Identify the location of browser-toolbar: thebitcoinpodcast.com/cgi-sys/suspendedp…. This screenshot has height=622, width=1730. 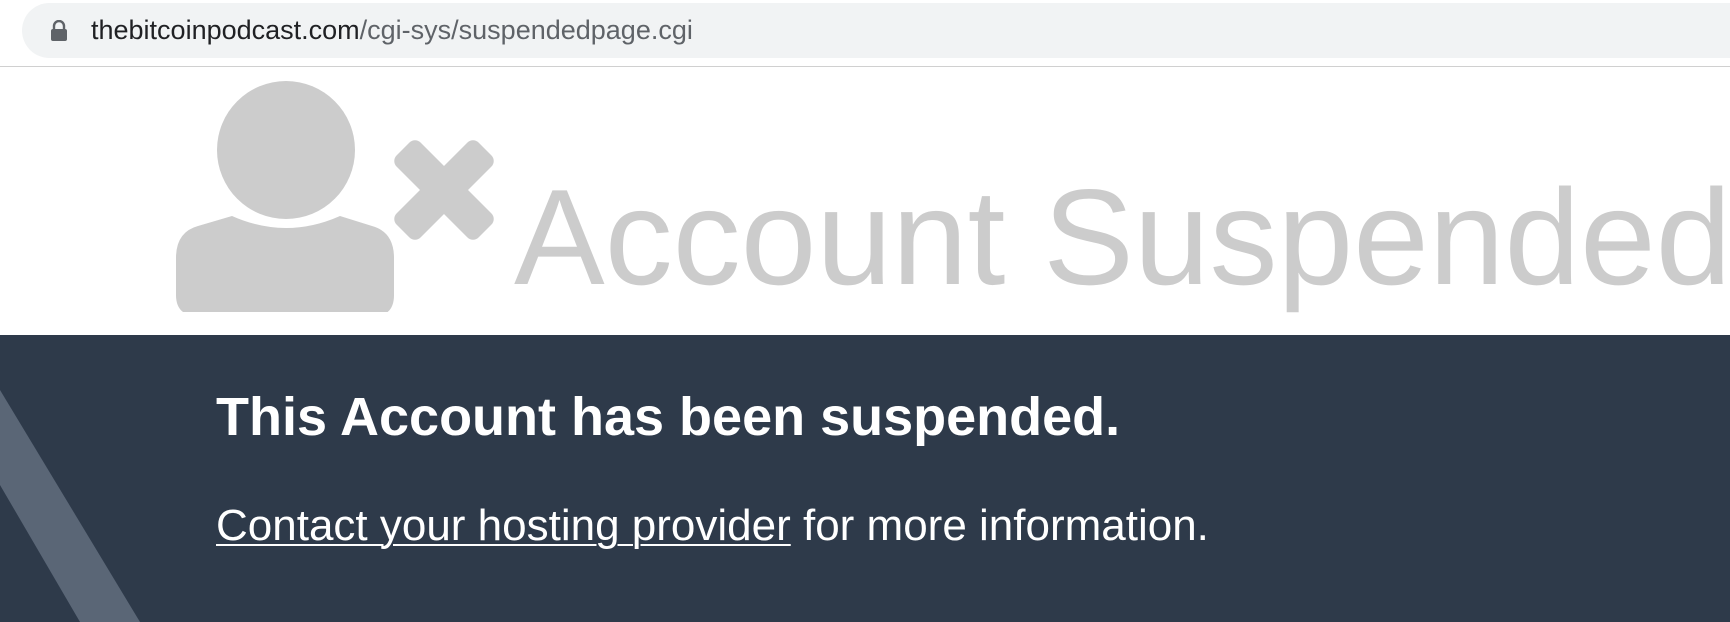
(865, 33).